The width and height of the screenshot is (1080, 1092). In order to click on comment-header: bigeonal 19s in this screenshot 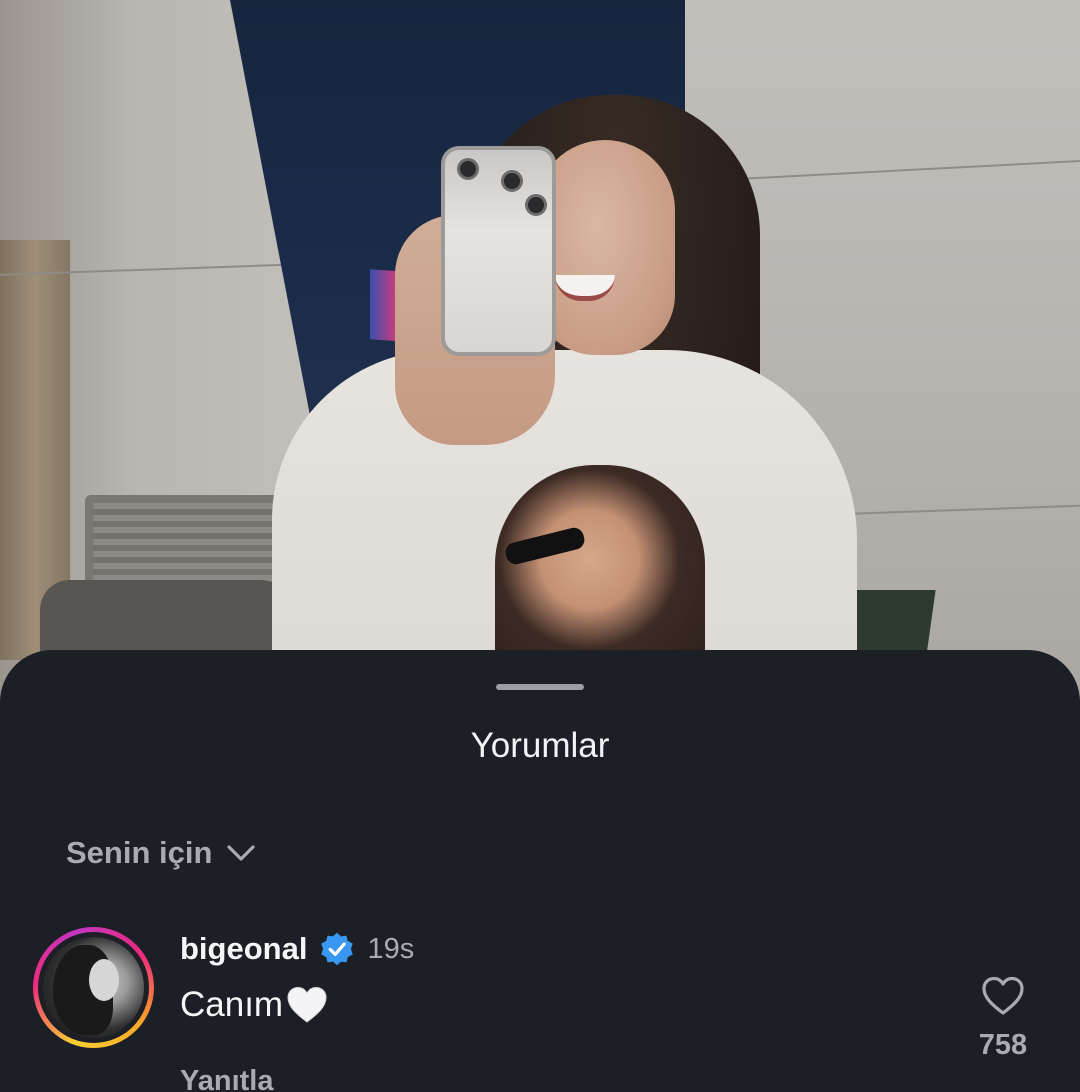, I will do `click(297, 949)`.